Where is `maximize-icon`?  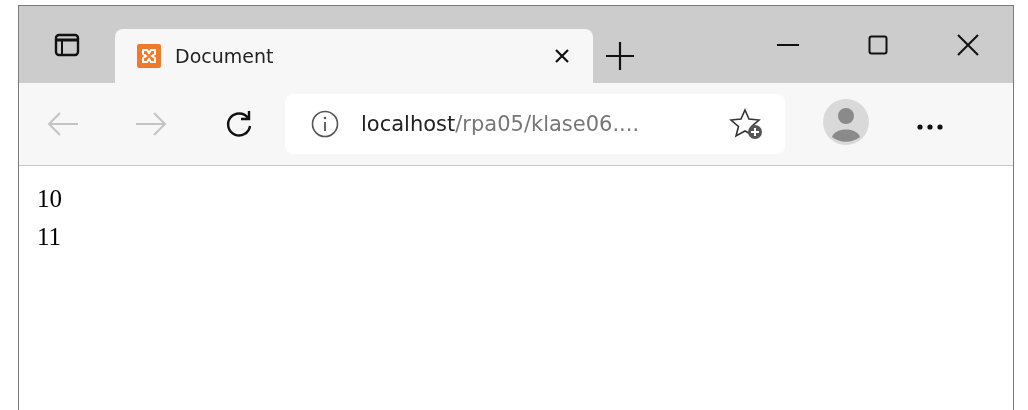
maximize-icon is located at coordinates (878, 44).